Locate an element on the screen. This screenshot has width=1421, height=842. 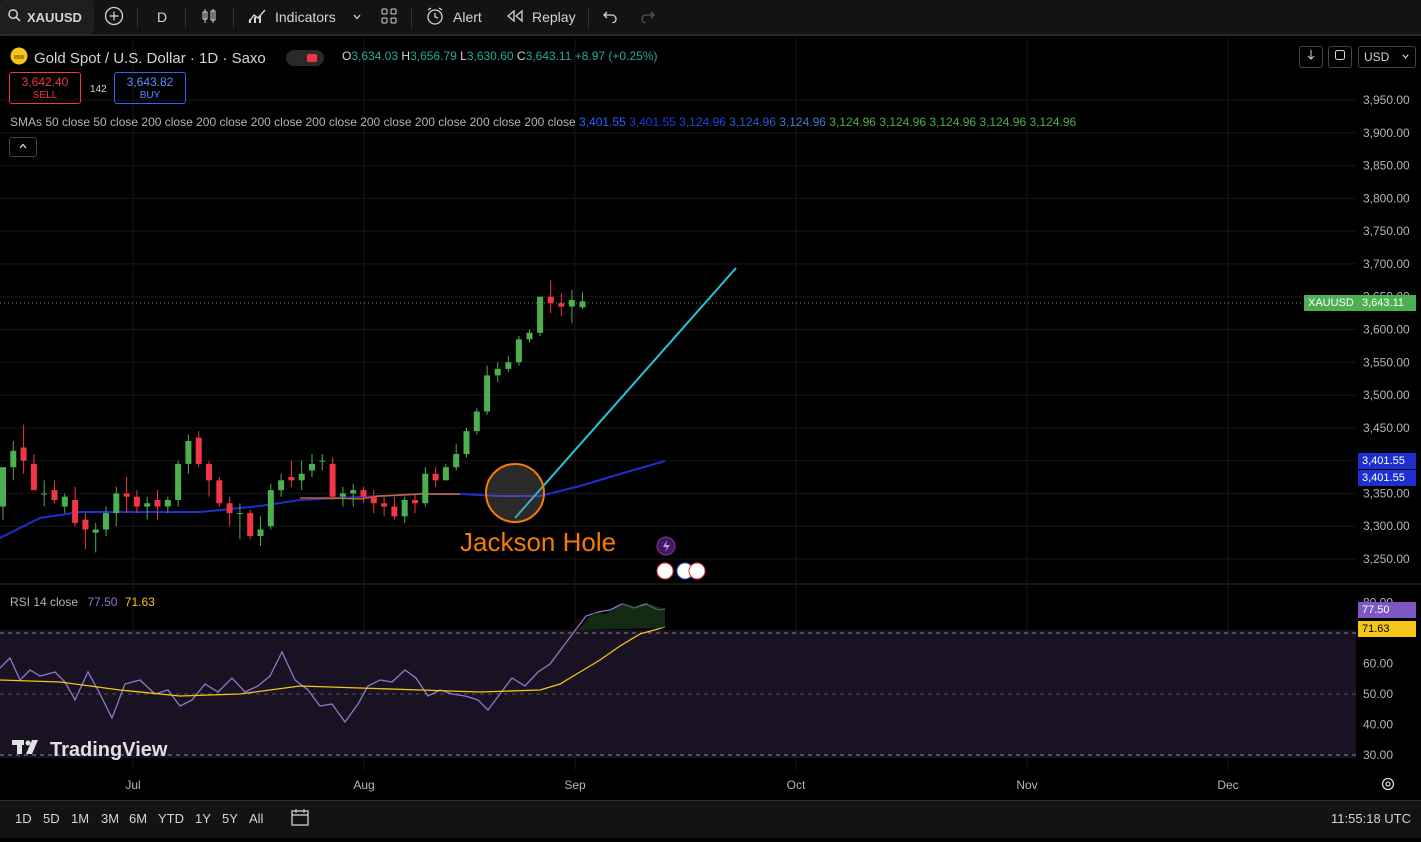
range-all-button: All is located at coordinates (256, 818).